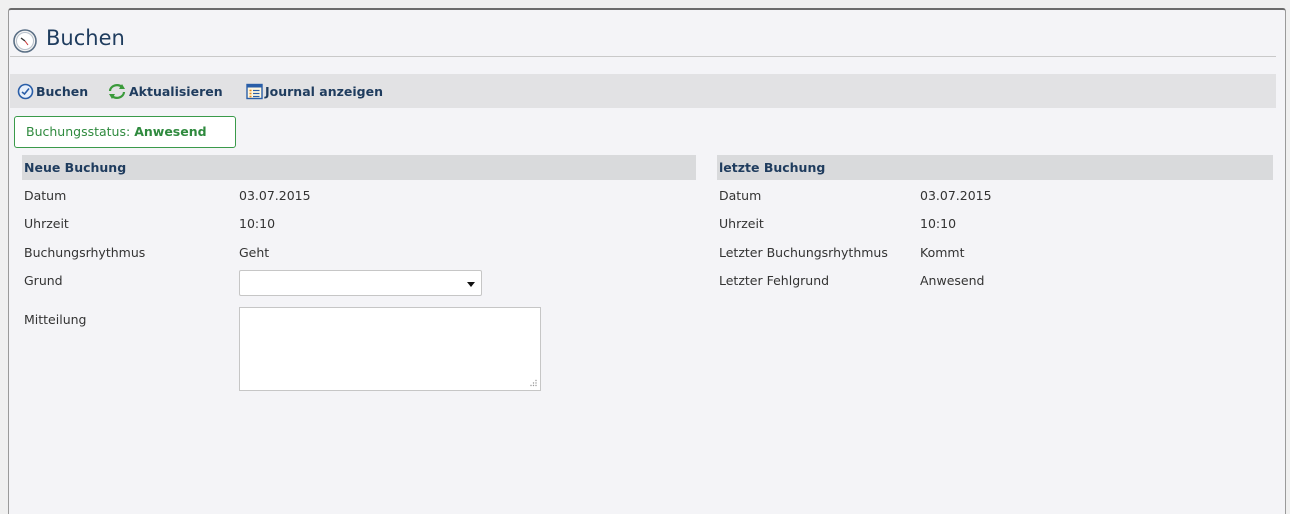 Image resolution: width=1290 pixels, height=514 pixels. Describe the element at coordinates (176, 91) in the screenshot. I see `aktualisieren-label: Aktualisieren` at that location.